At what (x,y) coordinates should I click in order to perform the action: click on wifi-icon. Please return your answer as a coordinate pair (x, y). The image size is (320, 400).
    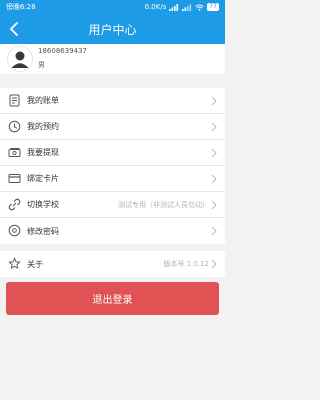
    Looking at the image, I should click on (200, 7).